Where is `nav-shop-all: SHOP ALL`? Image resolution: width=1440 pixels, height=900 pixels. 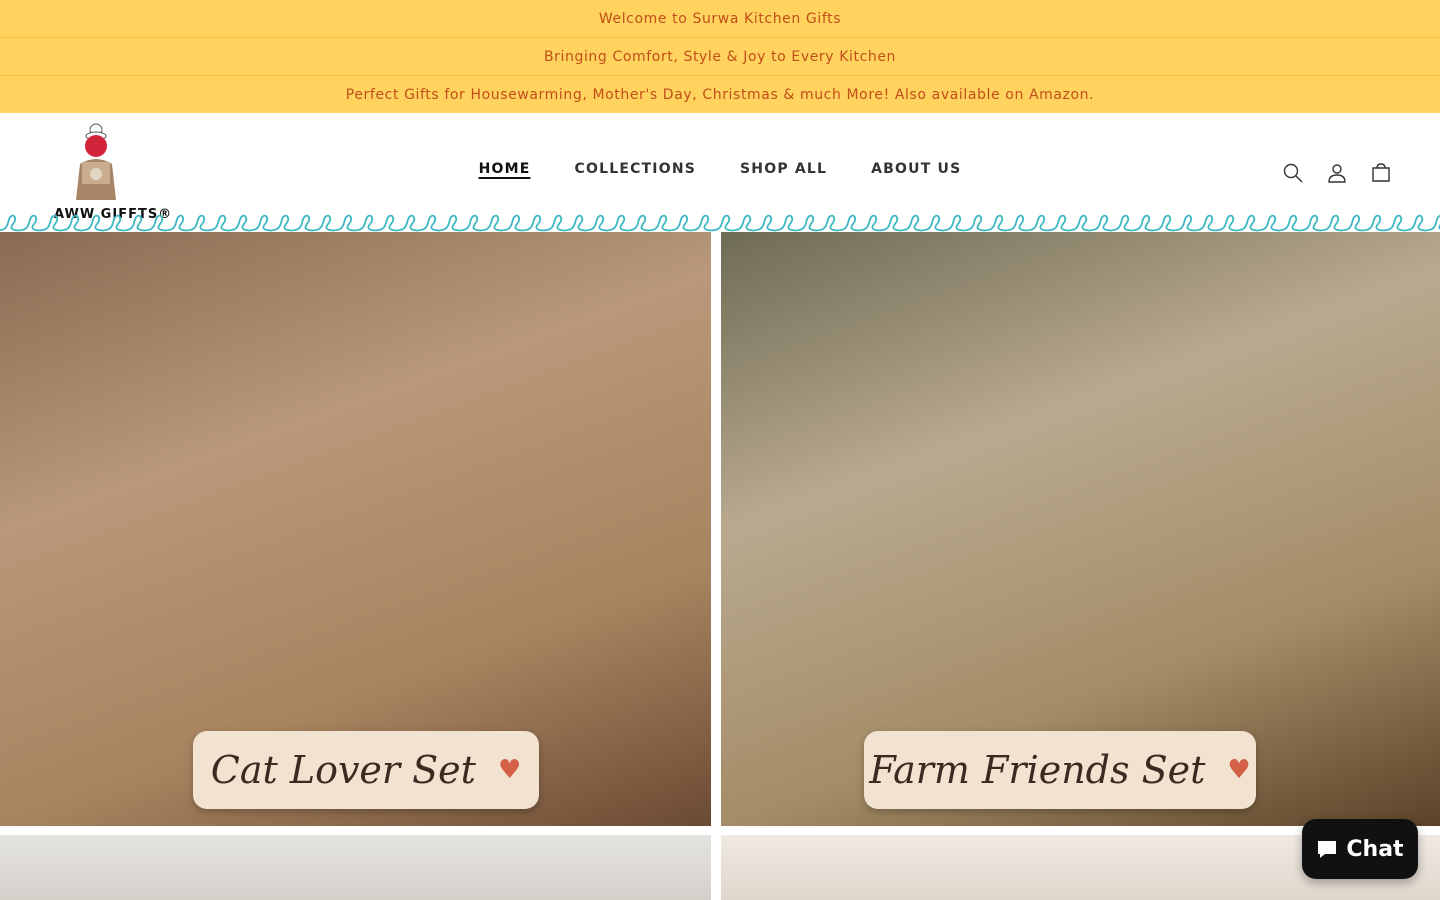 nav-shop-all: SHOP ALL is located at coordinates (783, 170).